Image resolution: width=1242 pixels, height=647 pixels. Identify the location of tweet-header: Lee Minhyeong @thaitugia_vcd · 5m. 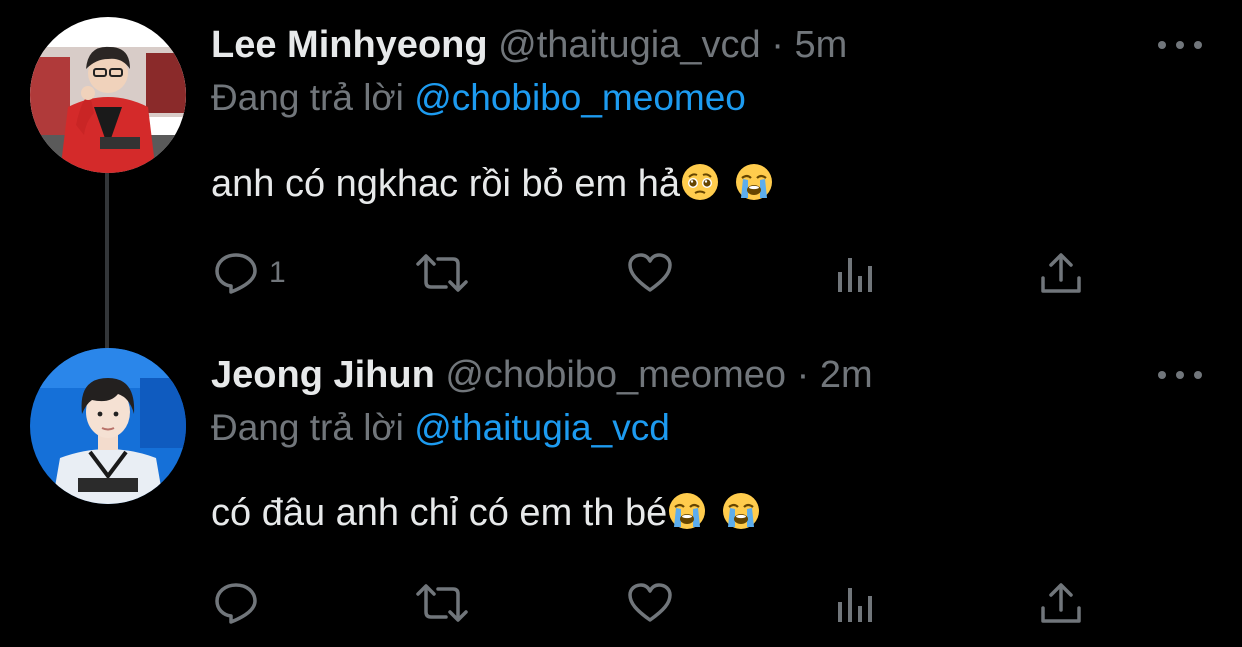
(529, 45).